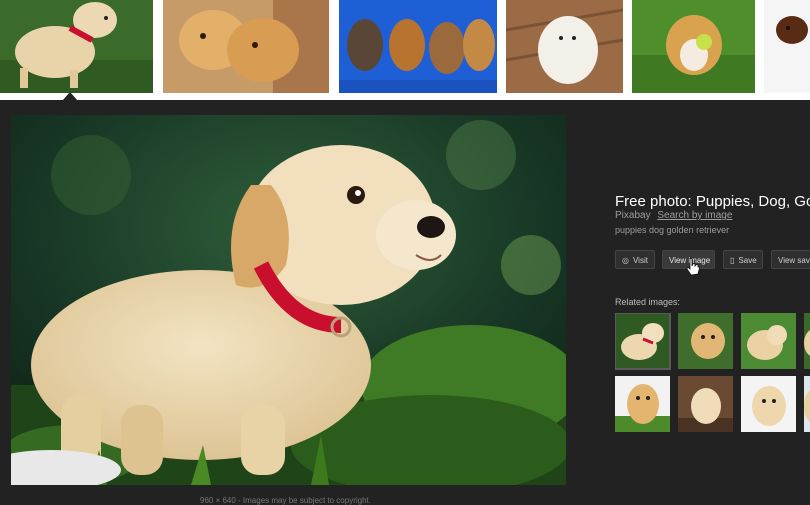  I want to click on globe-icon: ◎, so click(625, 260).